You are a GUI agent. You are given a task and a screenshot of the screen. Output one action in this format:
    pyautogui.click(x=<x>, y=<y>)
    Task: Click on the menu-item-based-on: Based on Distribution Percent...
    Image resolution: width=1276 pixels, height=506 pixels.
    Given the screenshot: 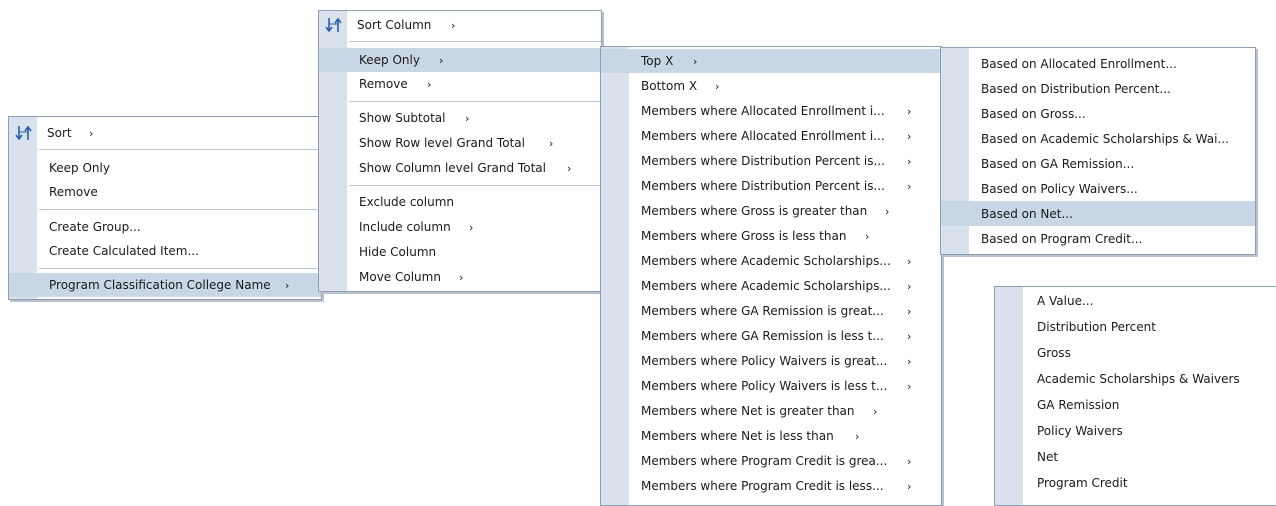 What is the action you would take?
    pyautogui.click(x=1098, y=88)
    